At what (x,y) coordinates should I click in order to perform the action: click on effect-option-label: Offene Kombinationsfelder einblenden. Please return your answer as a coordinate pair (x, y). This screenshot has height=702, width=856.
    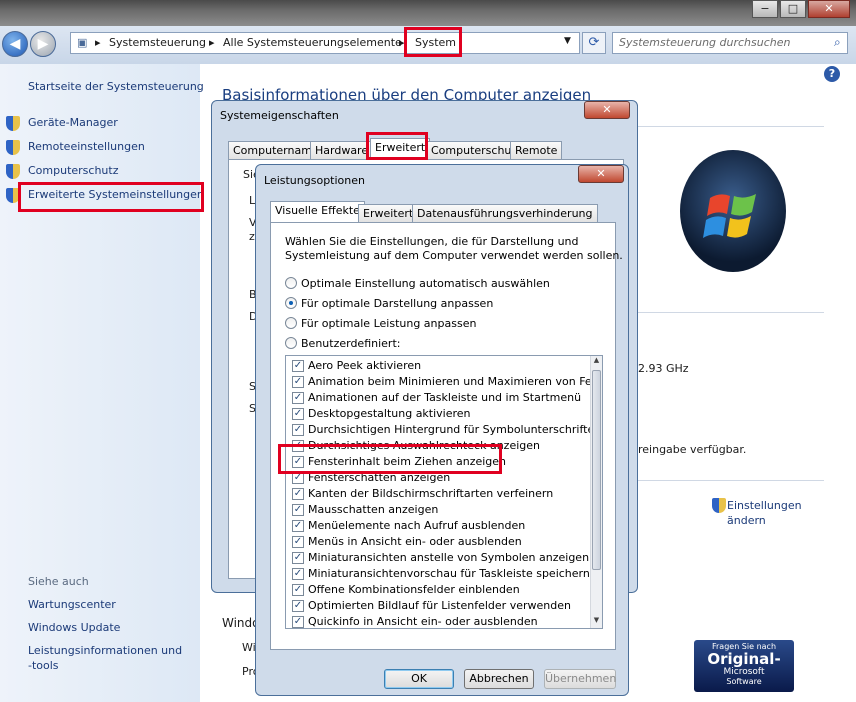
    Looking at the image, I should click on (414, 589).